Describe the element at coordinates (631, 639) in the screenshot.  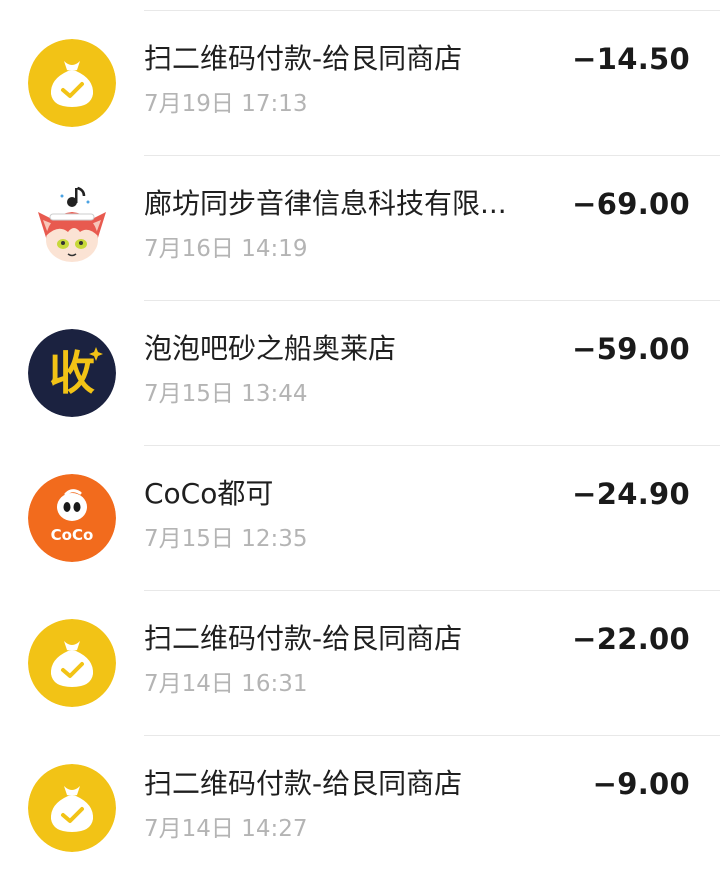
I see `transaction-amount: −22.00` at that location.